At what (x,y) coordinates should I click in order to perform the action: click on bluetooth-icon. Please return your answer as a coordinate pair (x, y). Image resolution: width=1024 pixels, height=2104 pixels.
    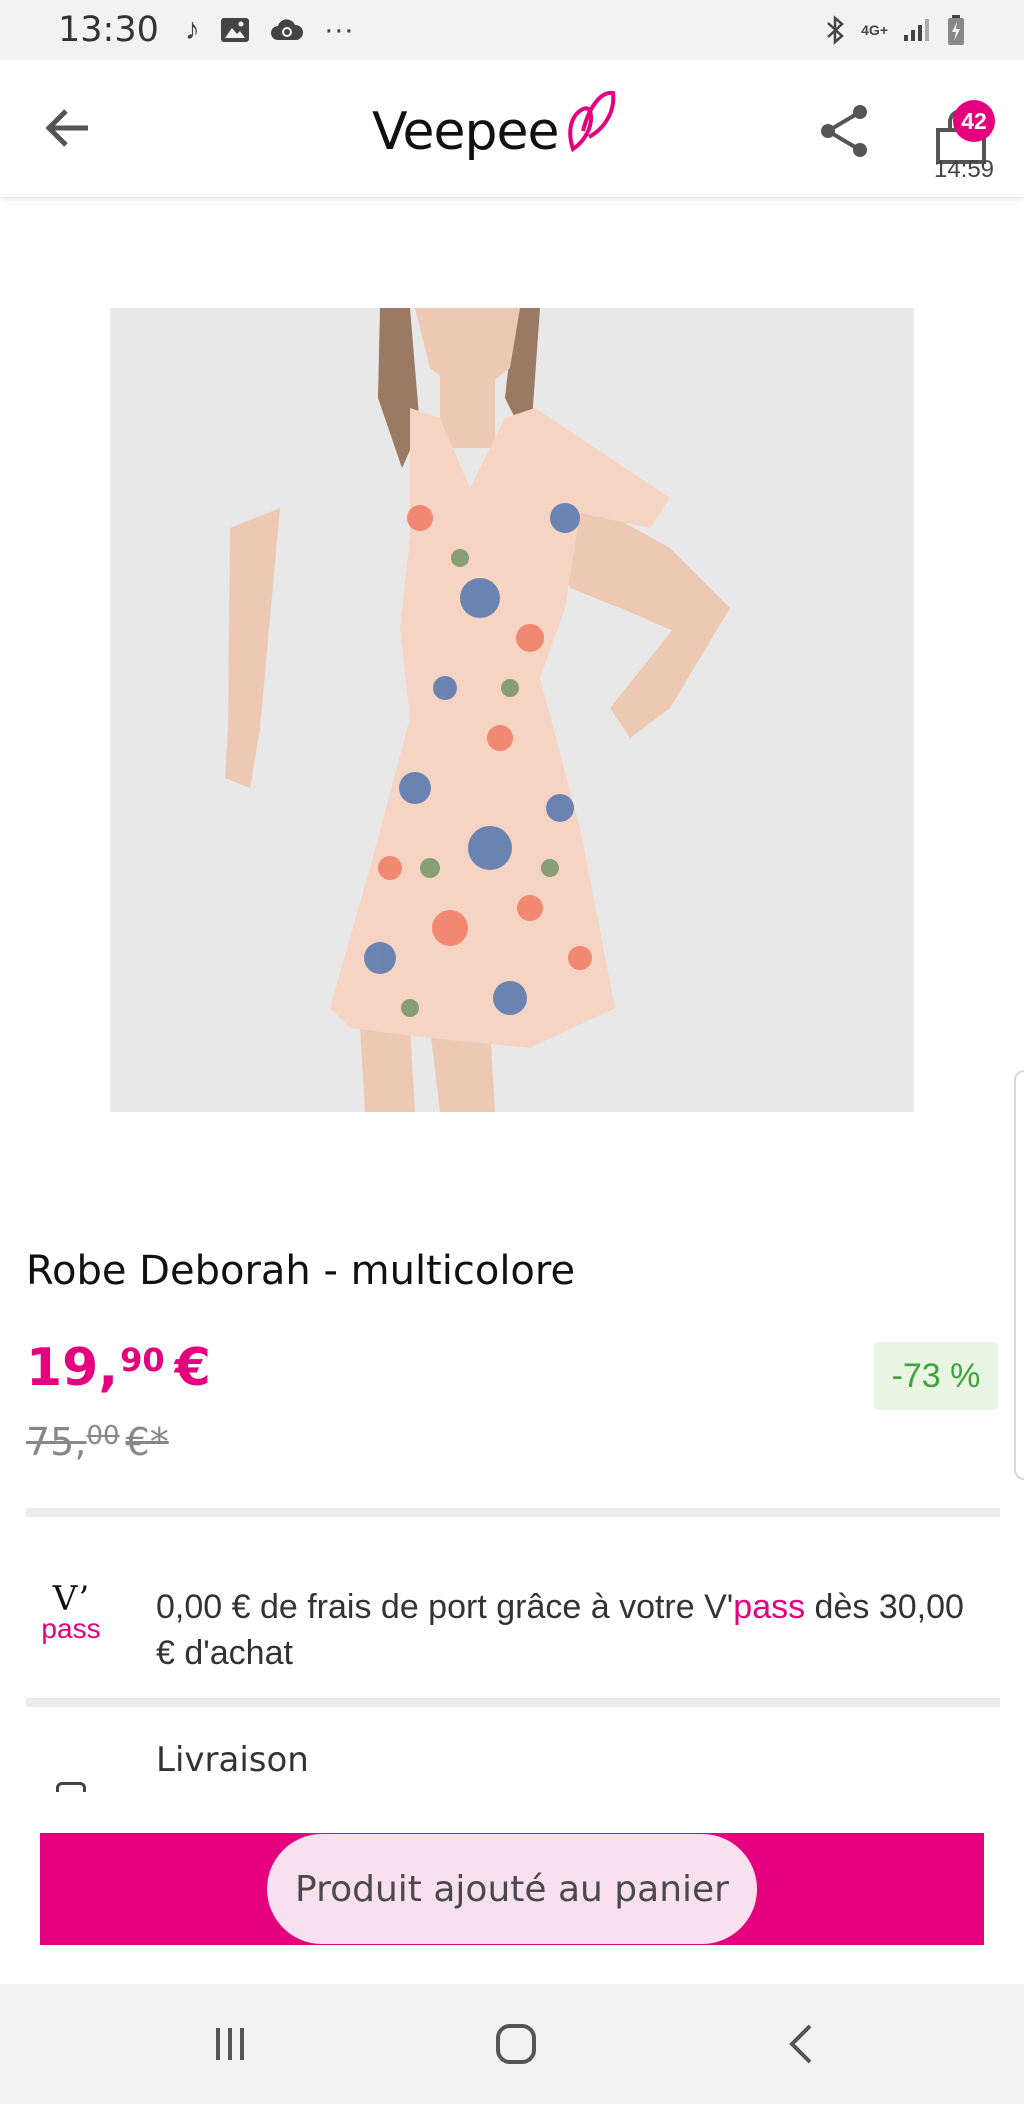
    Looking at the image, I should click on (836, 30).